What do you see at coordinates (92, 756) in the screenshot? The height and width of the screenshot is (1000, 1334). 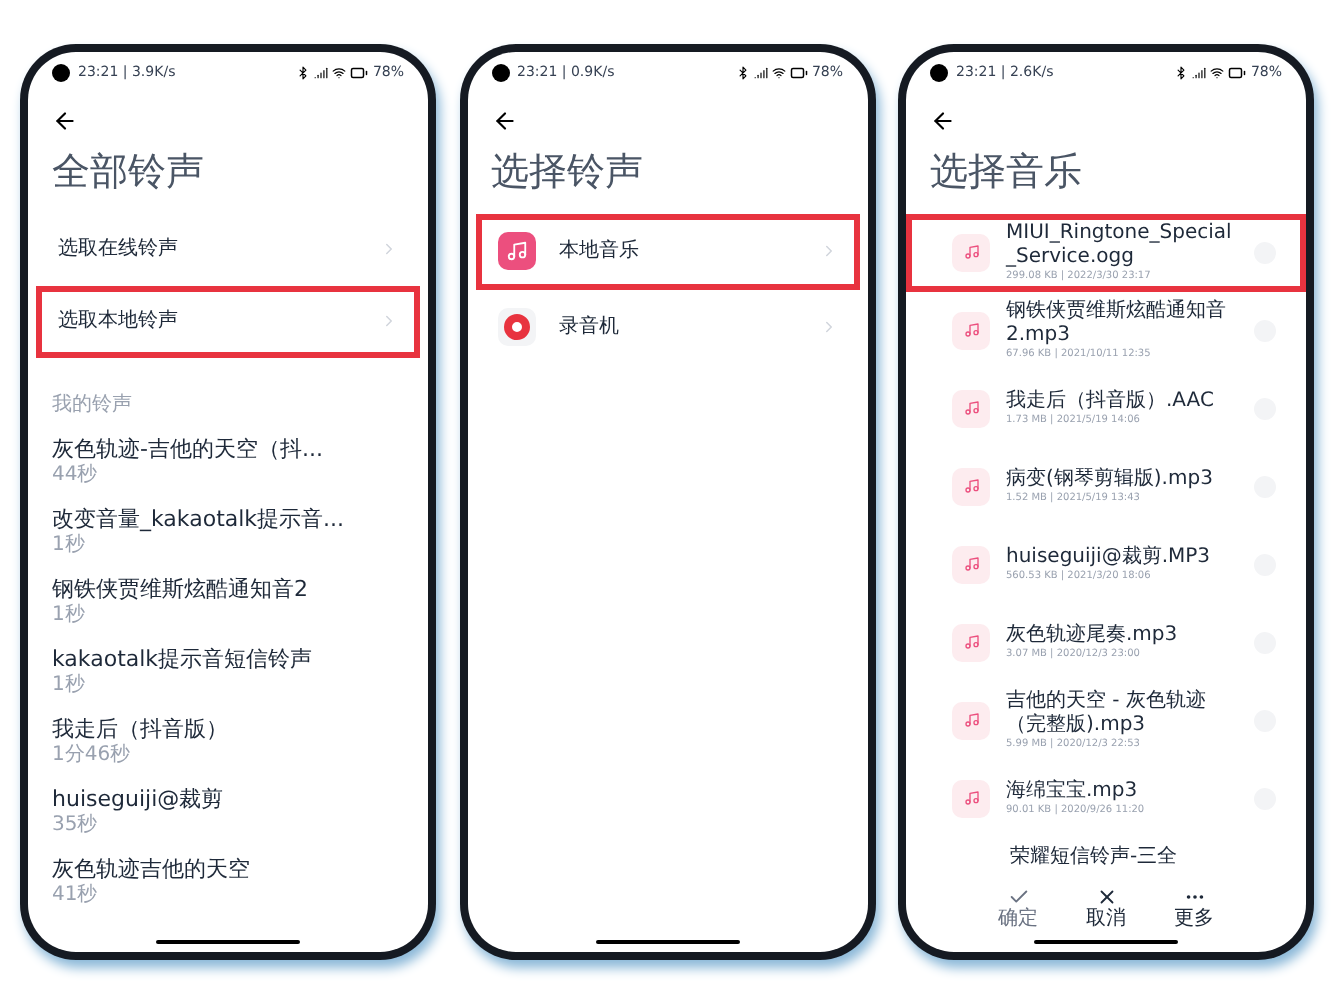 I see `ringtone-duration: 1分46秒` at bounding box center [92, 756].